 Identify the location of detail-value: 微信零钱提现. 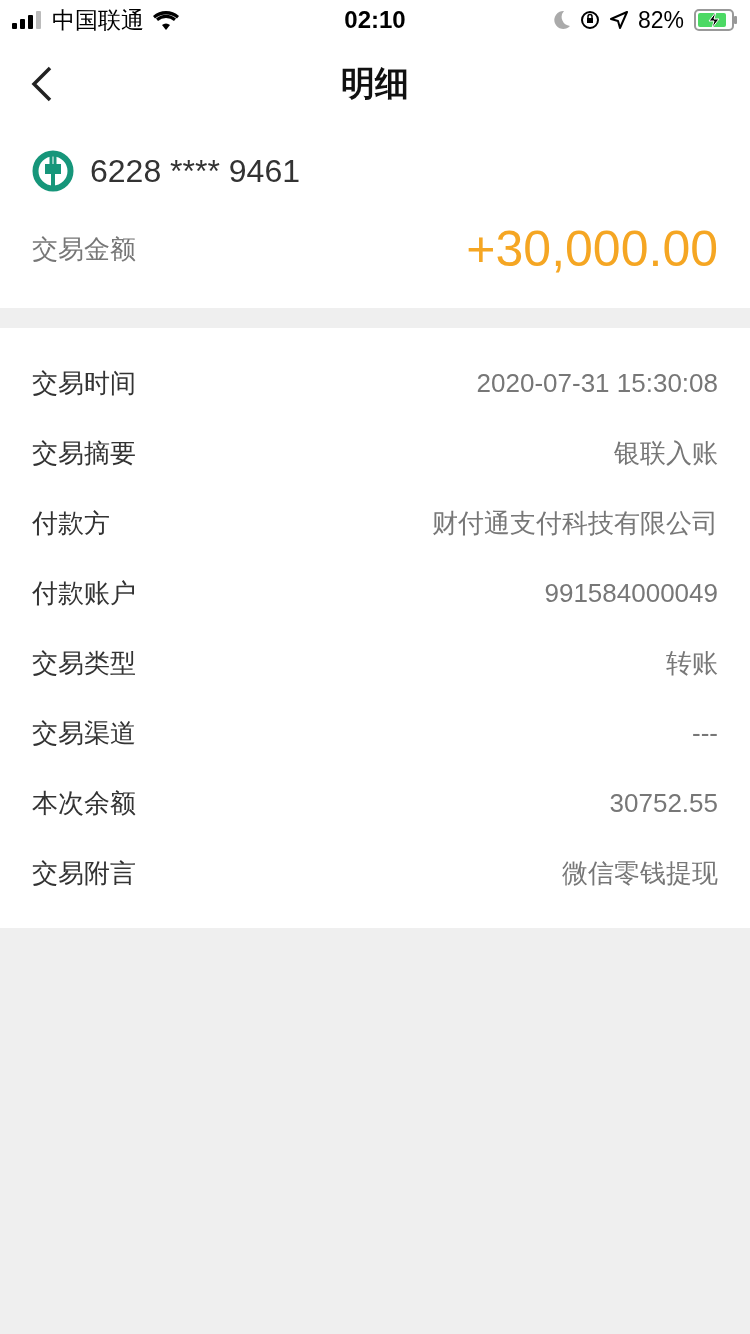
(640, 873).